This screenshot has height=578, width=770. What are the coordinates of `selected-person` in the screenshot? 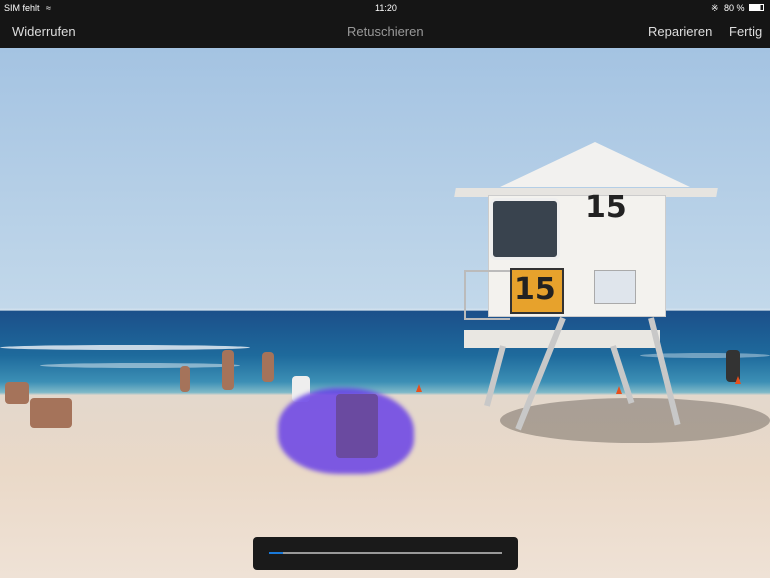 It's located at (357, 426).